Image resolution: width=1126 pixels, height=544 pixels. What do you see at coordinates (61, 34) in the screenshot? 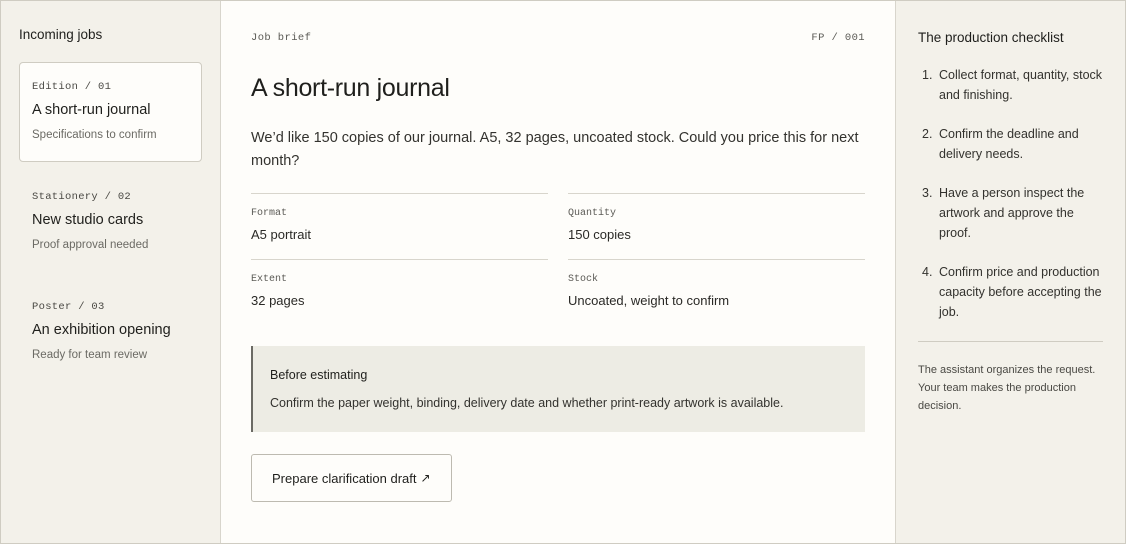
I see `sidebar-title: Incoming jobs` at bounding box center [61, 34].